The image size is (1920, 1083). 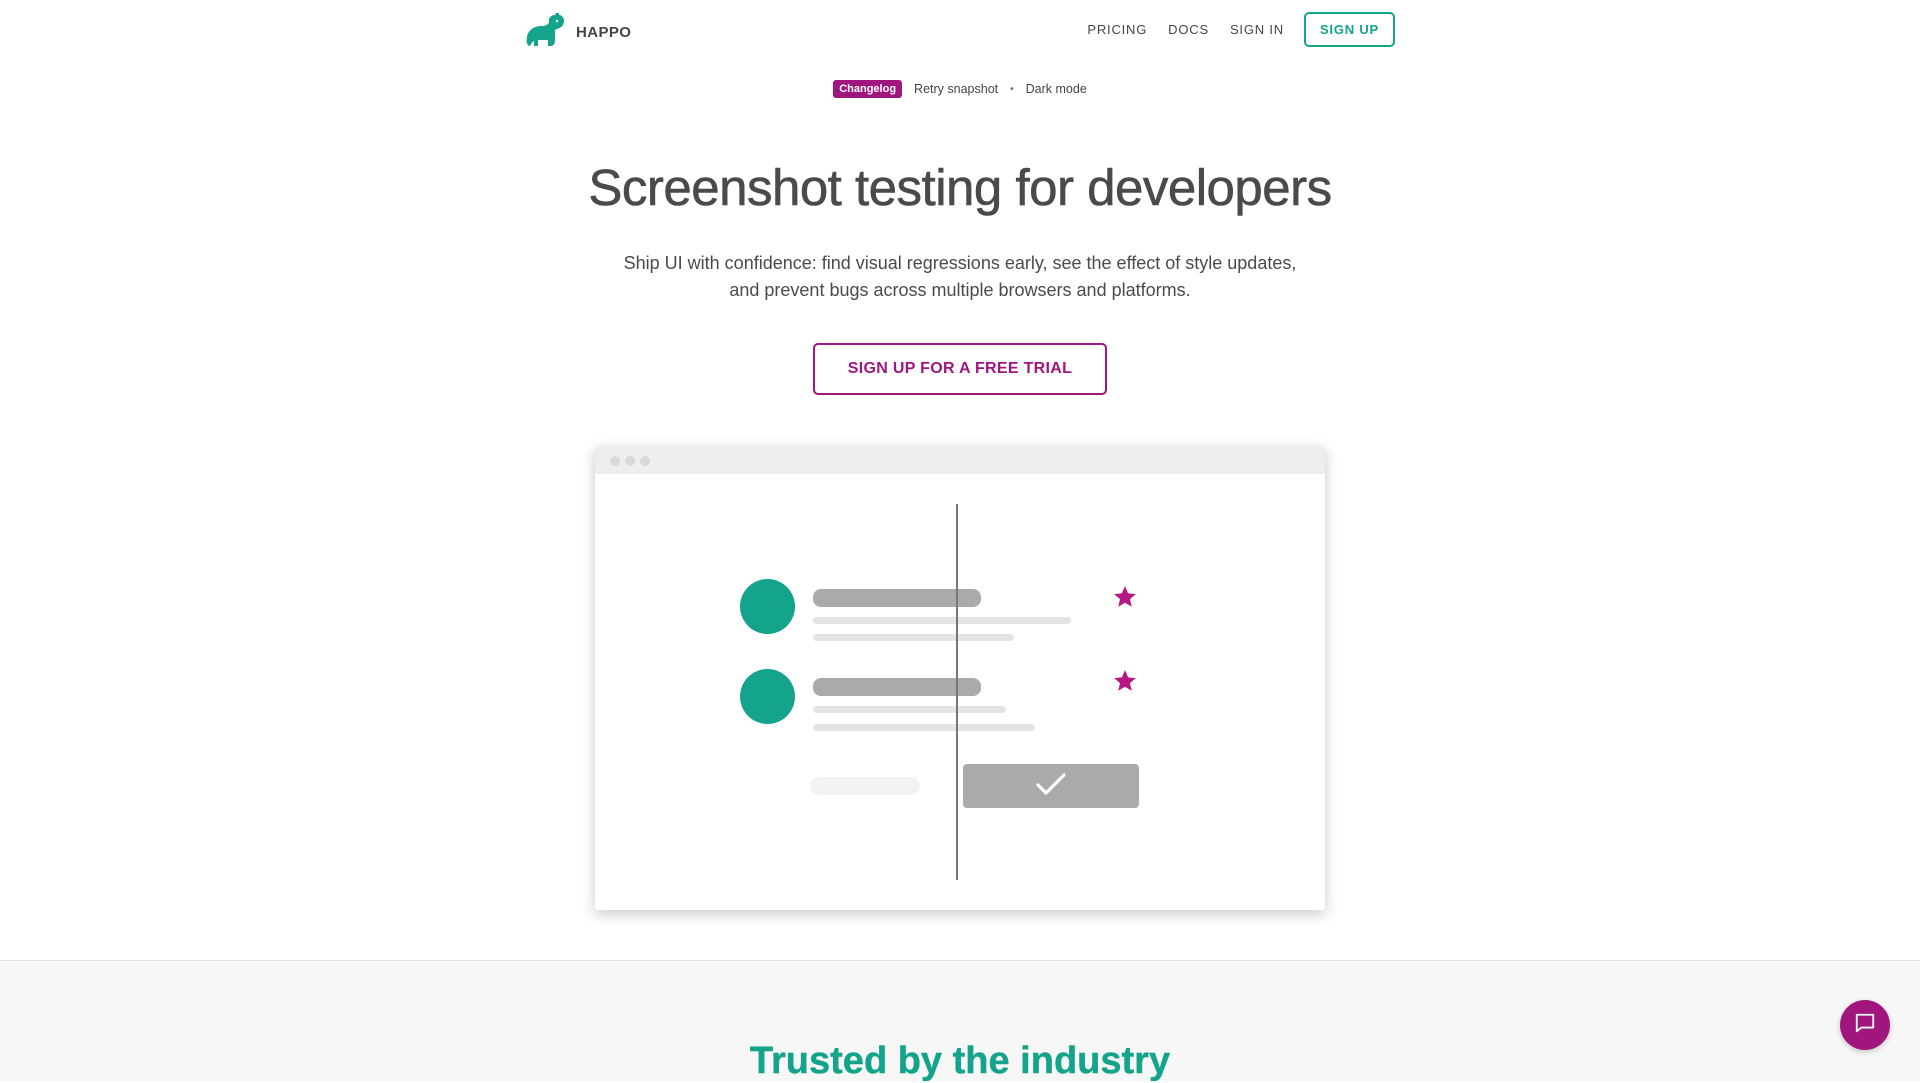 What do you see at coordinates (1188, 29) in the screenshot?
I see `nav-docs-link: DOCS` at bounding box center [1188, 29].